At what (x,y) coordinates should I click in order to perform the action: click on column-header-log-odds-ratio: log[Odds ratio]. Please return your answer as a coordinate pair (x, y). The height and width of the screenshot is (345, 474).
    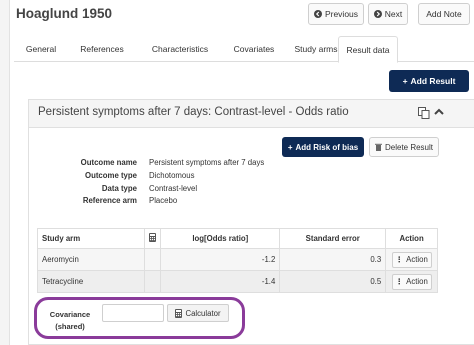
    Looking at the image, I should click on (220, 238).